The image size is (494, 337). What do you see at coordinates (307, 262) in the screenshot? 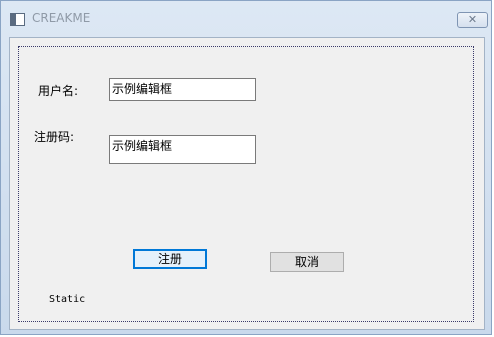
I see `cancel-button: 取消` at bounding box center [307, 262].